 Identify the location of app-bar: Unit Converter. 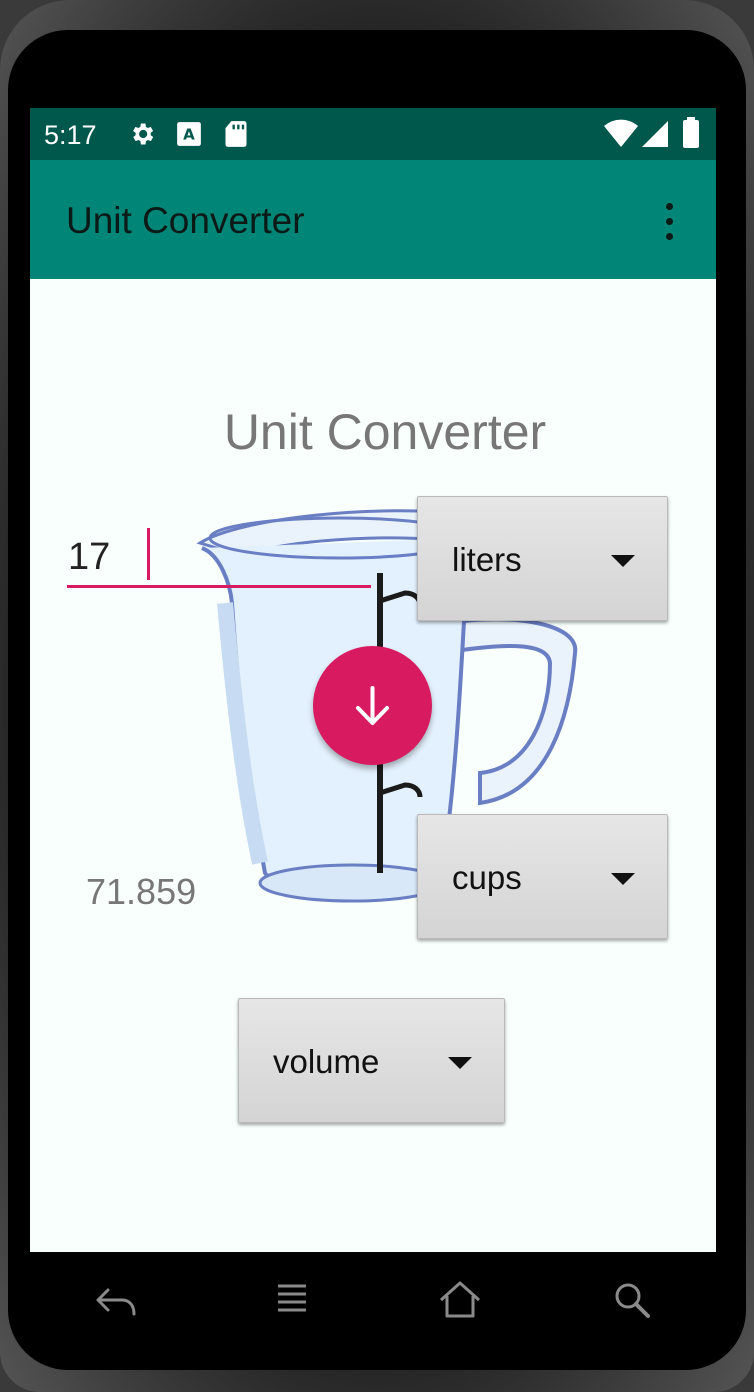
(373, 219).